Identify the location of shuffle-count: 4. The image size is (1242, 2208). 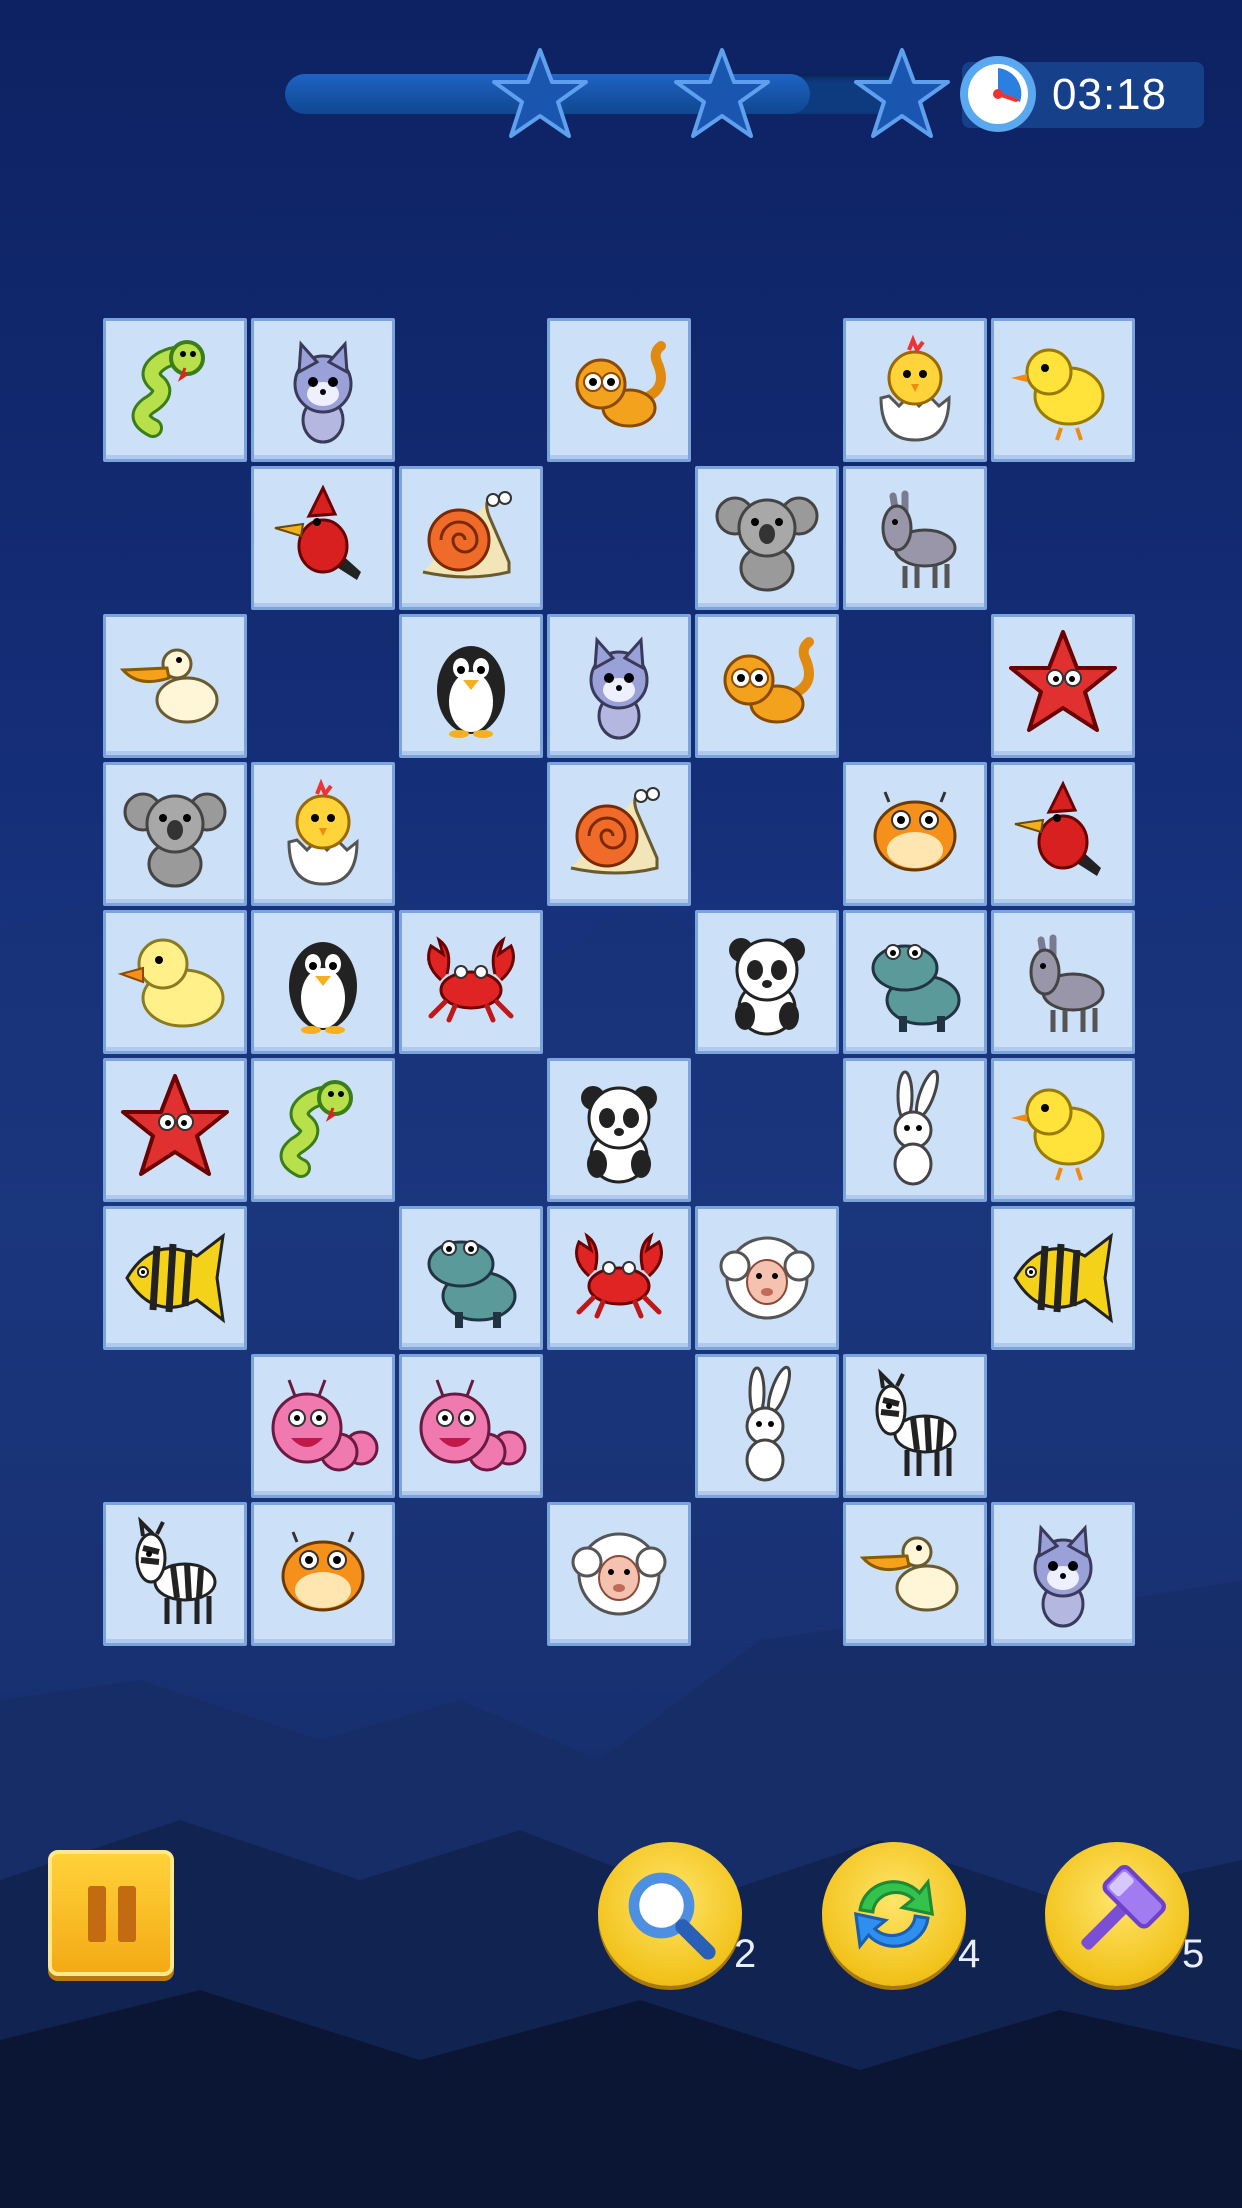
(969, 1954).